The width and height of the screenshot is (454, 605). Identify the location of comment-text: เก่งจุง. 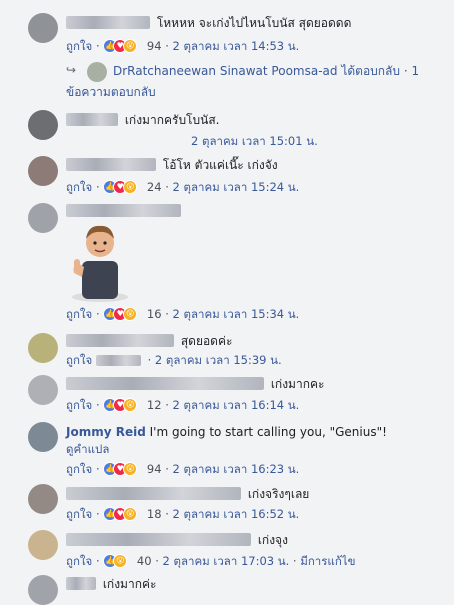
(272, 540).